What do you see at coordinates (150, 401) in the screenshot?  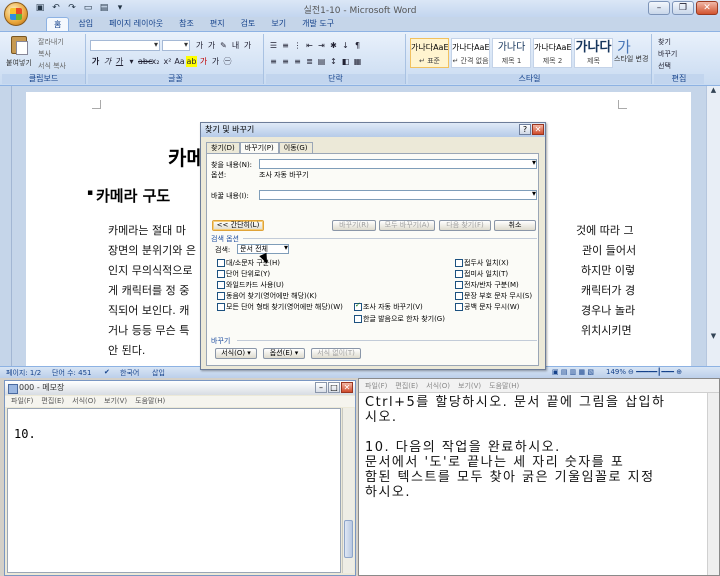 I see `menu-help: 도움말(H)` at bounding box center [150, 401].